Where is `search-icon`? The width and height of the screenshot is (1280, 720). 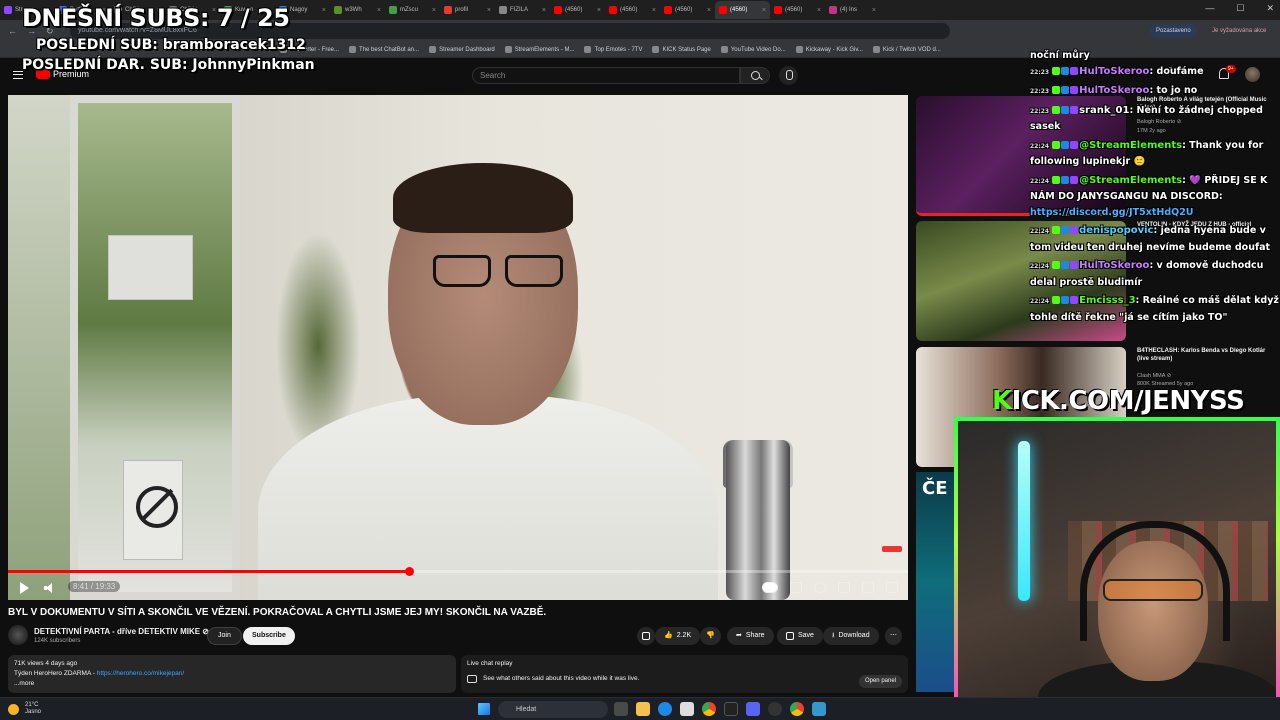 search-icon is located at coordinates (755, 75).